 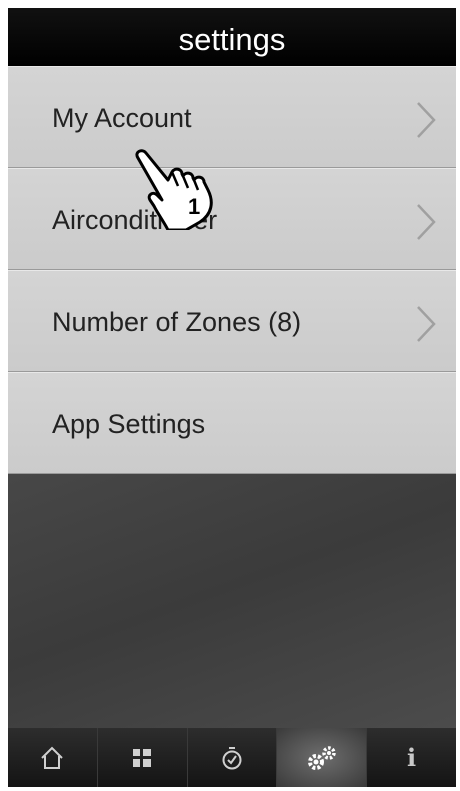 What do you see at coordinates (174, 189) in the screenshot?
I see `pointing-hand-icon: 1` at bounding box center [174, 189].